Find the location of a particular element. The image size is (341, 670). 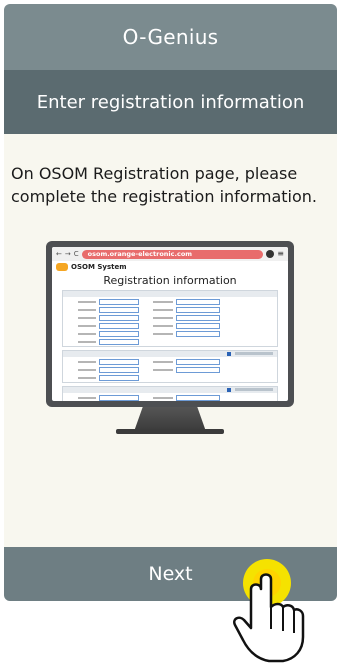

step-title-bar: Enter registration information is located at coordinates (170, 102).